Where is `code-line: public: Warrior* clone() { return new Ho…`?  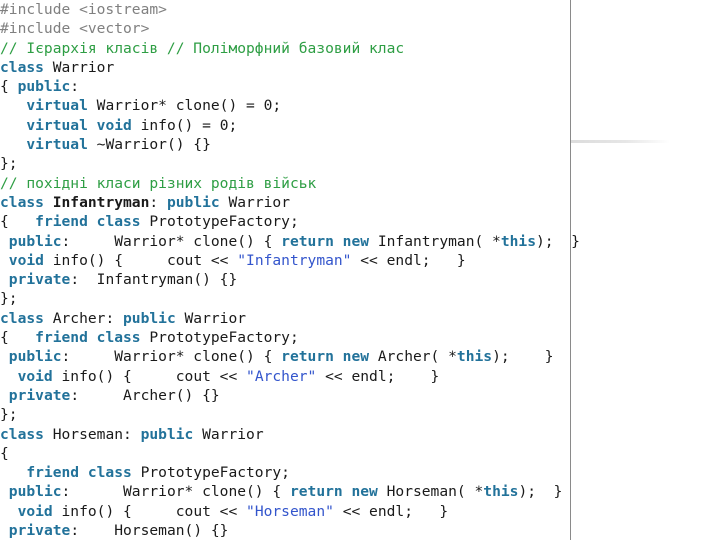
code-line: public: Warrior* clone() { return new Ho… is located at coordinates (285, 491).